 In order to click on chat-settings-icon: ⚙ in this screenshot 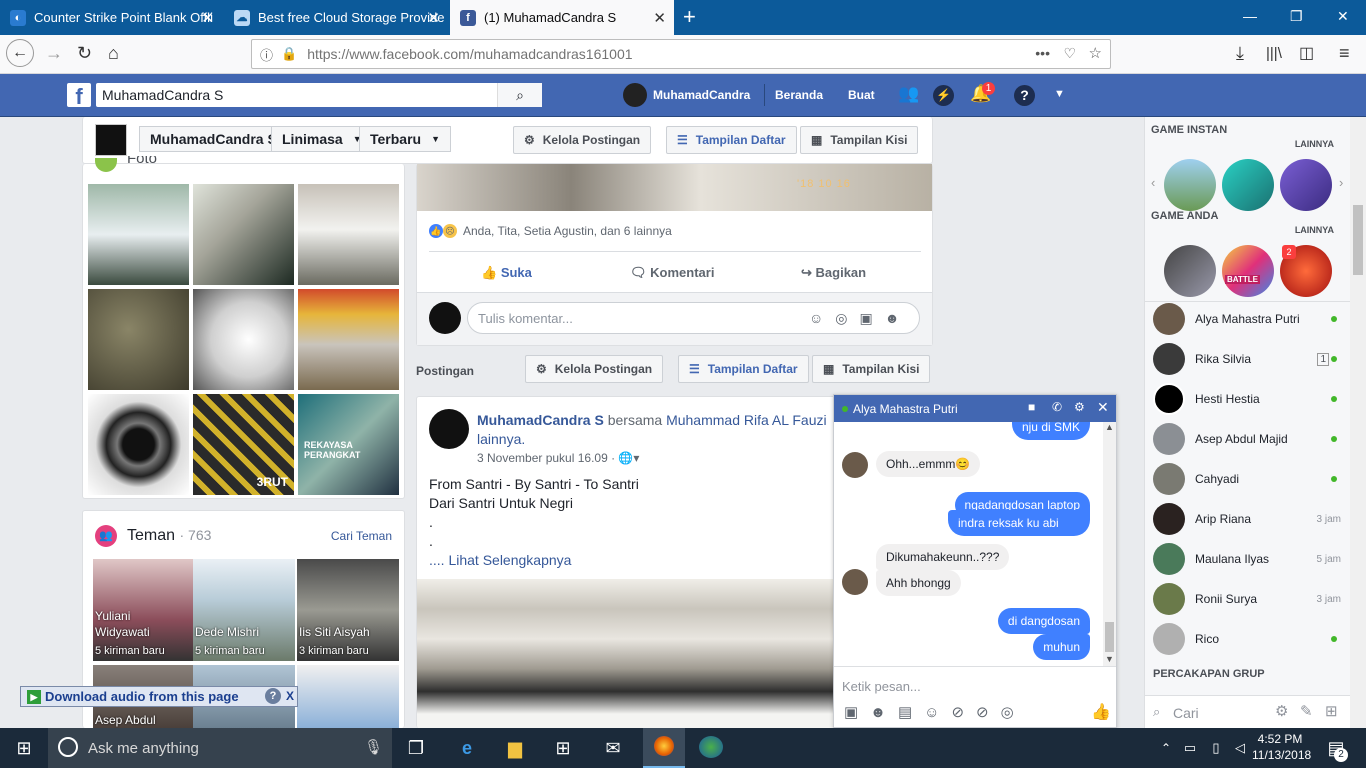, I will do `click(1079, 407)`.